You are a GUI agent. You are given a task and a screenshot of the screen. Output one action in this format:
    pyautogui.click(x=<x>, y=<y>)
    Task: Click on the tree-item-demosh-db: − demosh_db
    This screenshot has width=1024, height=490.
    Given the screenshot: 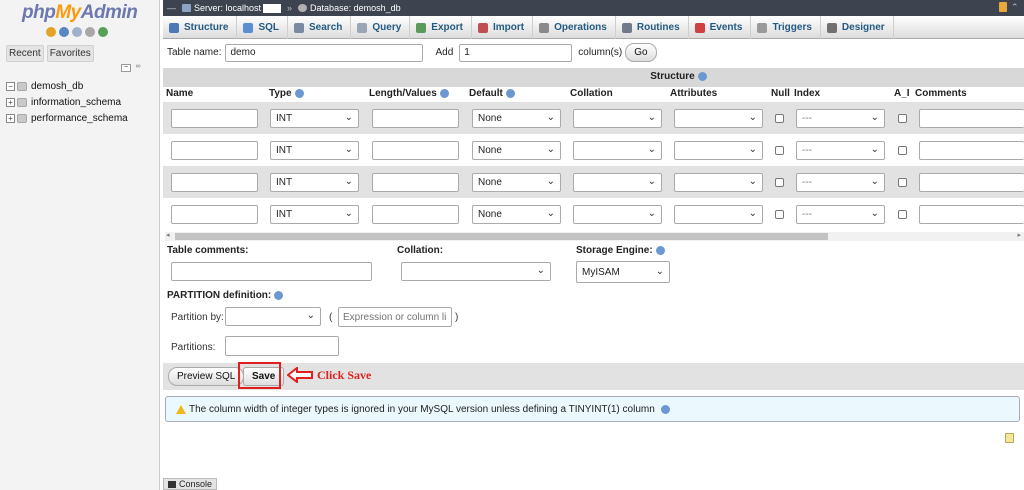 What is the action you would take?
    pyautogui.click(x=67, y=86)
    